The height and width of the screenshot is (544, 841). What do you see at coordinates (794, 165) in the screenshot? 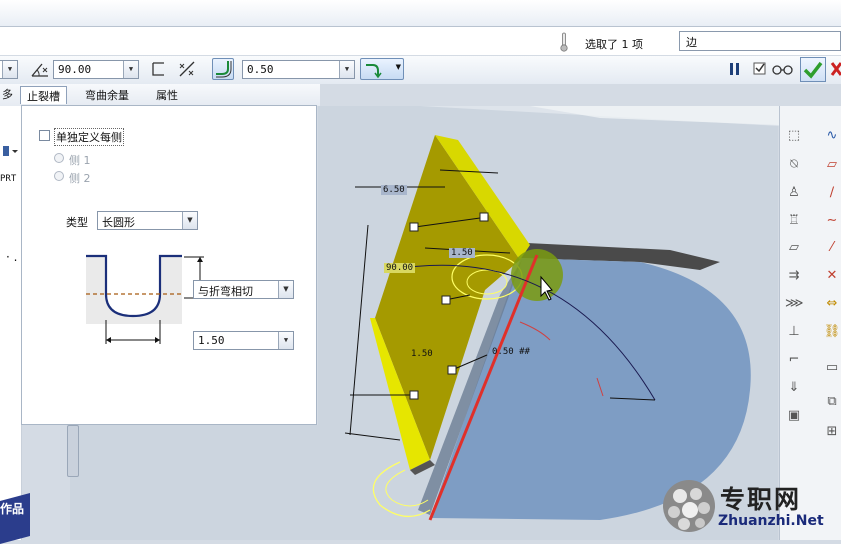
I see `datum-axis-icon: ⍉` at bounding box center [794, 165].